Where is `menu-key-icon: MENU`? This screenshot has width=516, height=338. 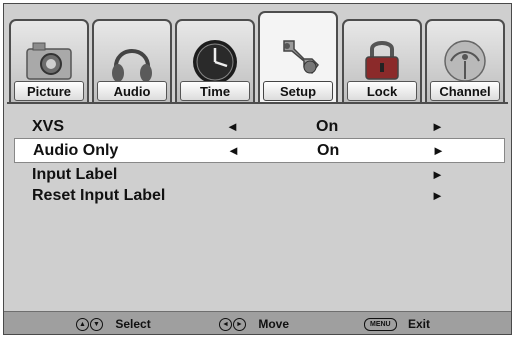
menu-key-icon: MENU is located at coordinates (380, 325).